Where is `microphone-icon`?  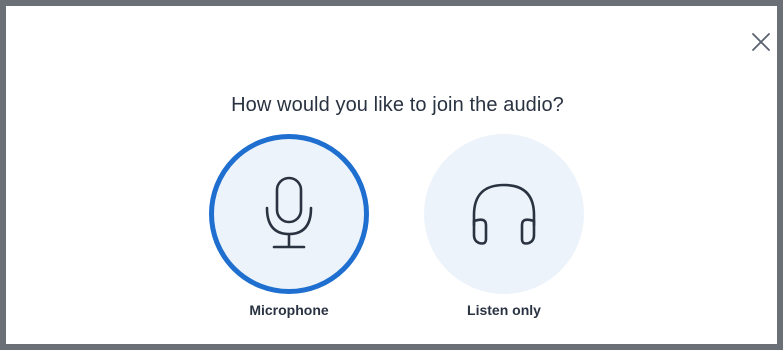 microphone-icon is located at coordinates (289, 212).